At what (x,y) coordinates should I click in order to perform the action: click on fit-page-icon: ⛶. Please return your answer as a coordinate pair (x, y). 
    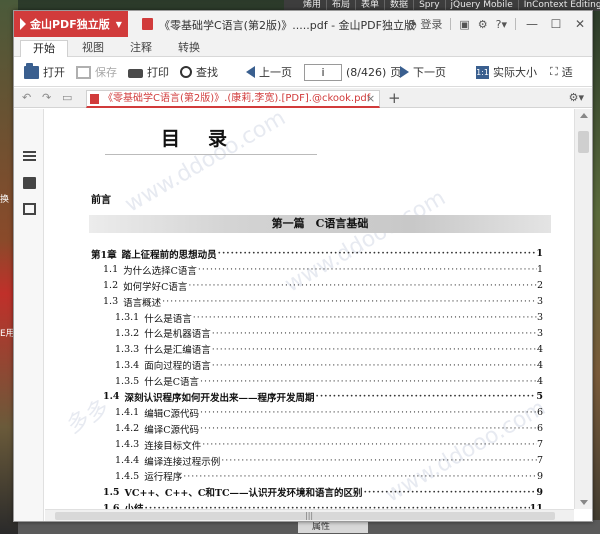
    Looking at the image, I should click on (554, 71).